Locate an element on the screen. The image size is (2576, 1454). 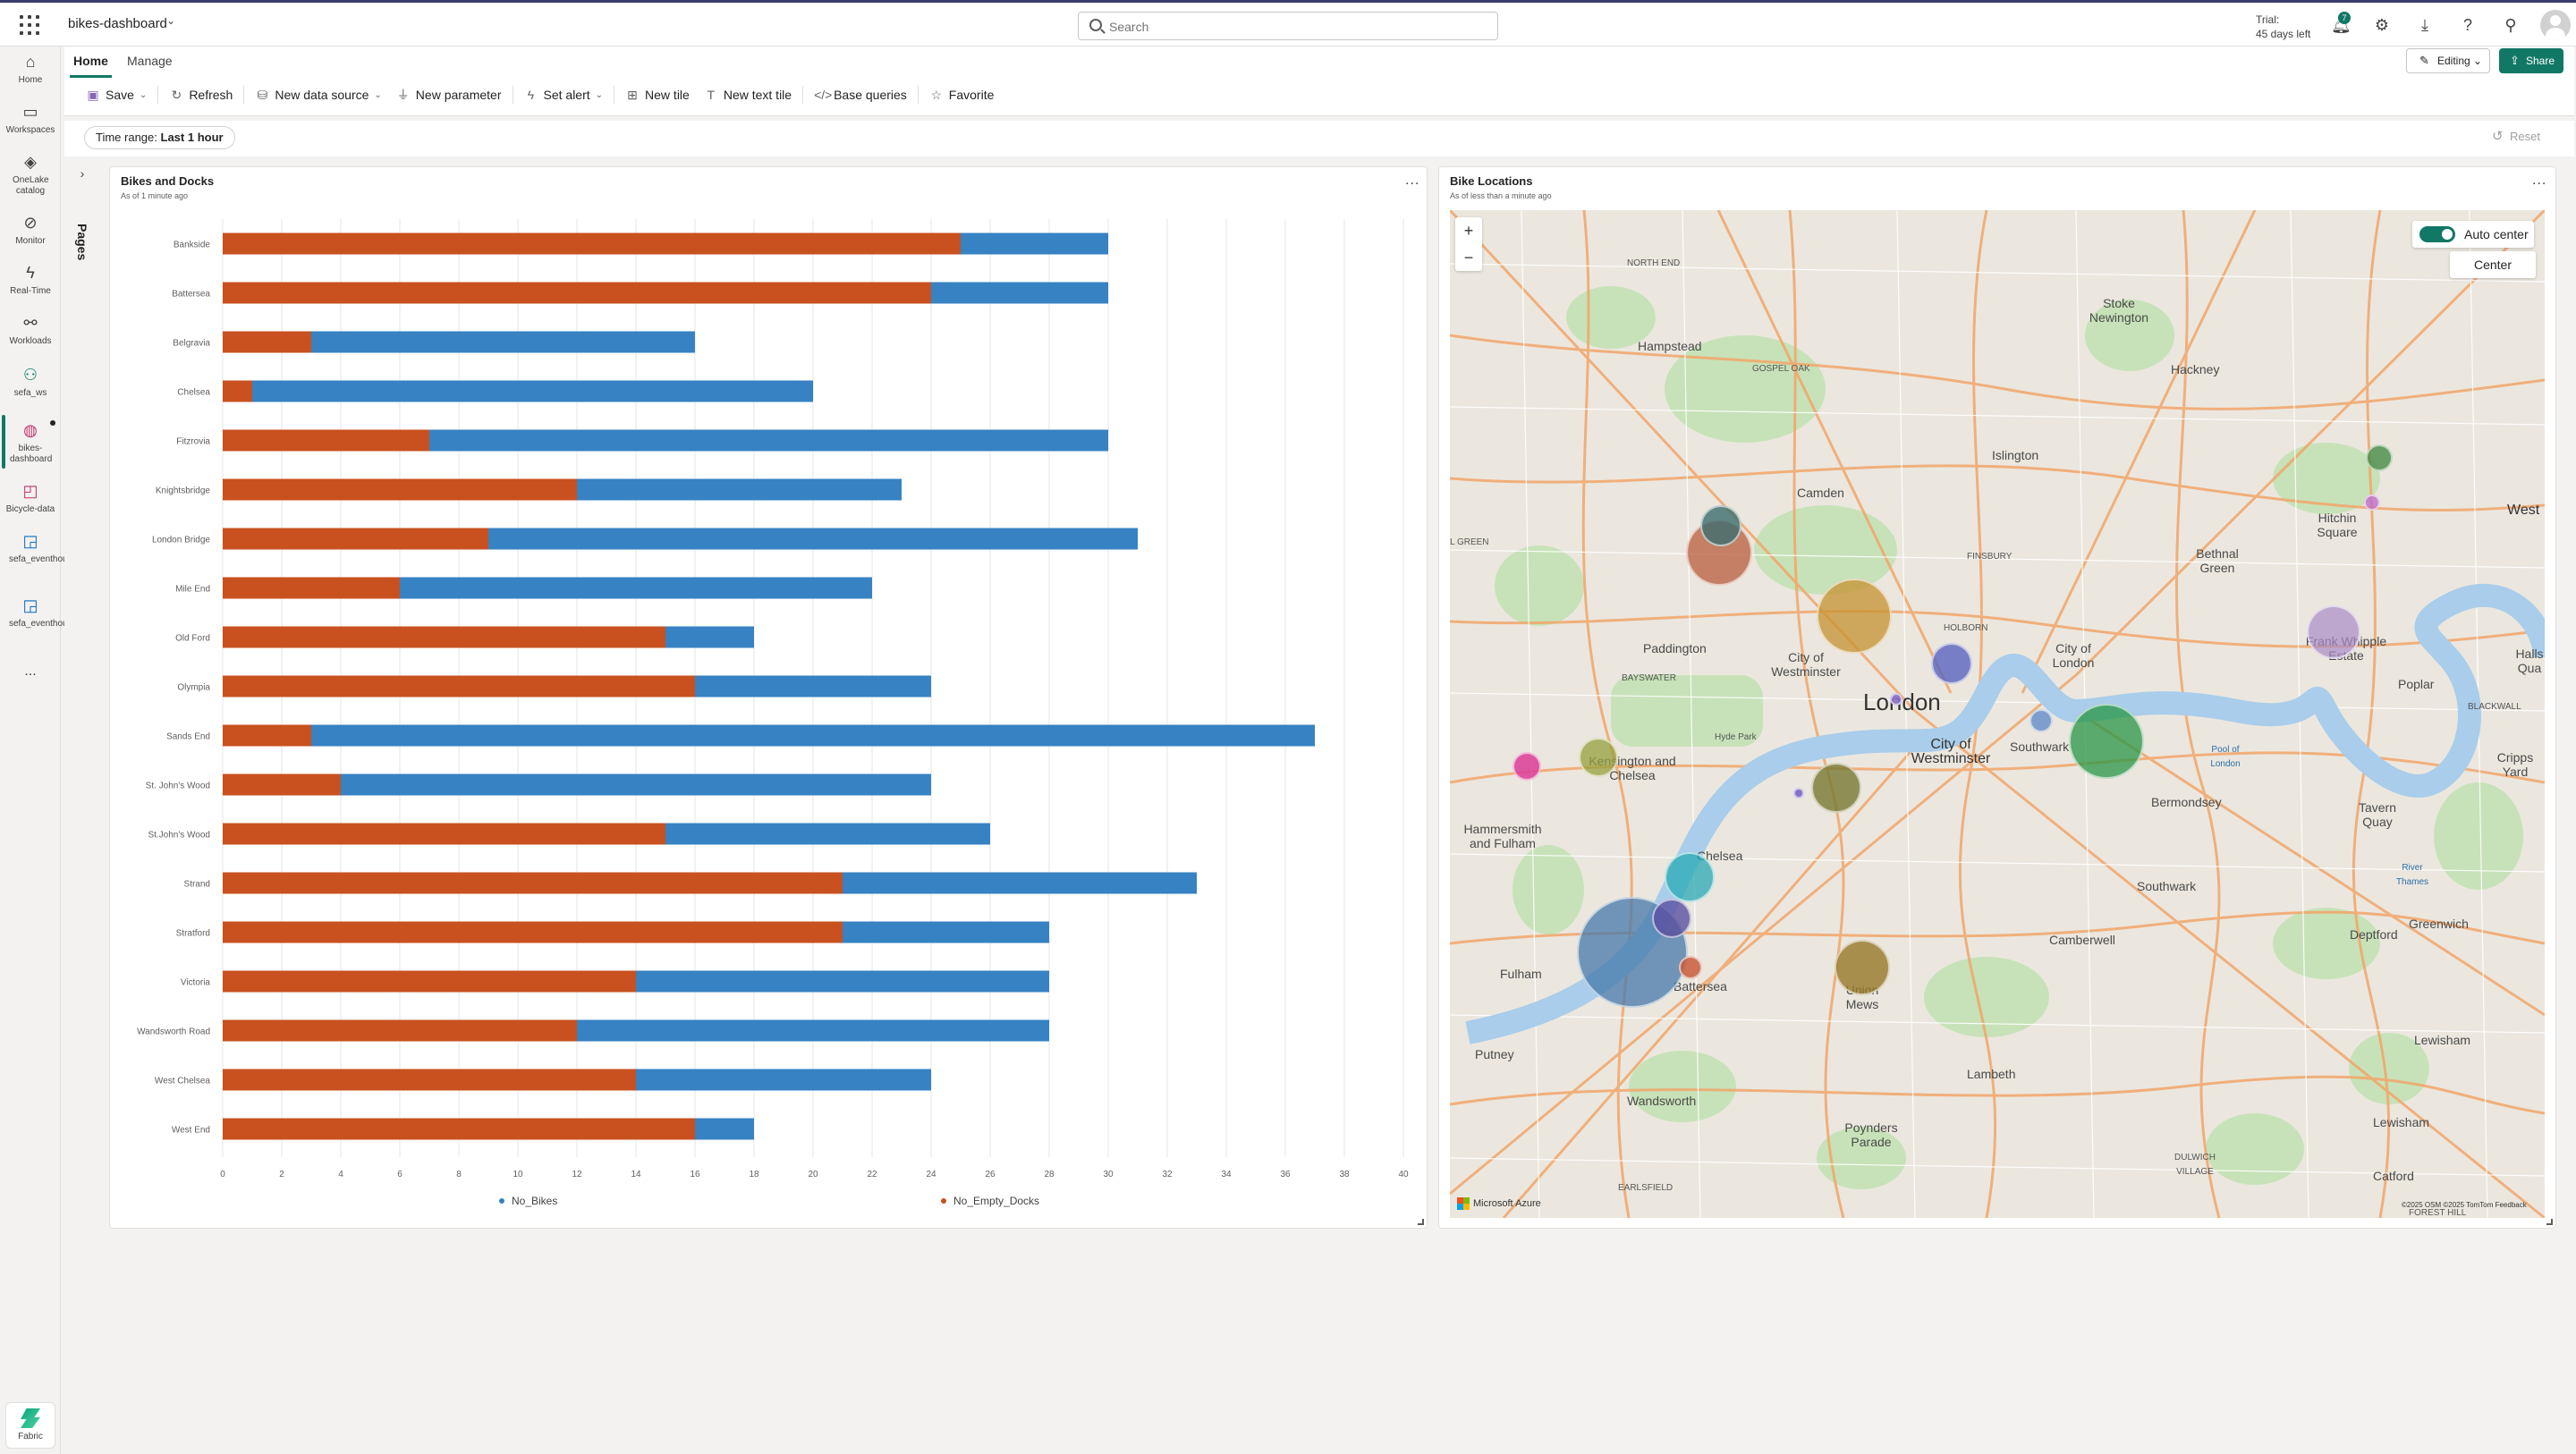
toggle-switch-icon is located at coordinates (2437, 234).